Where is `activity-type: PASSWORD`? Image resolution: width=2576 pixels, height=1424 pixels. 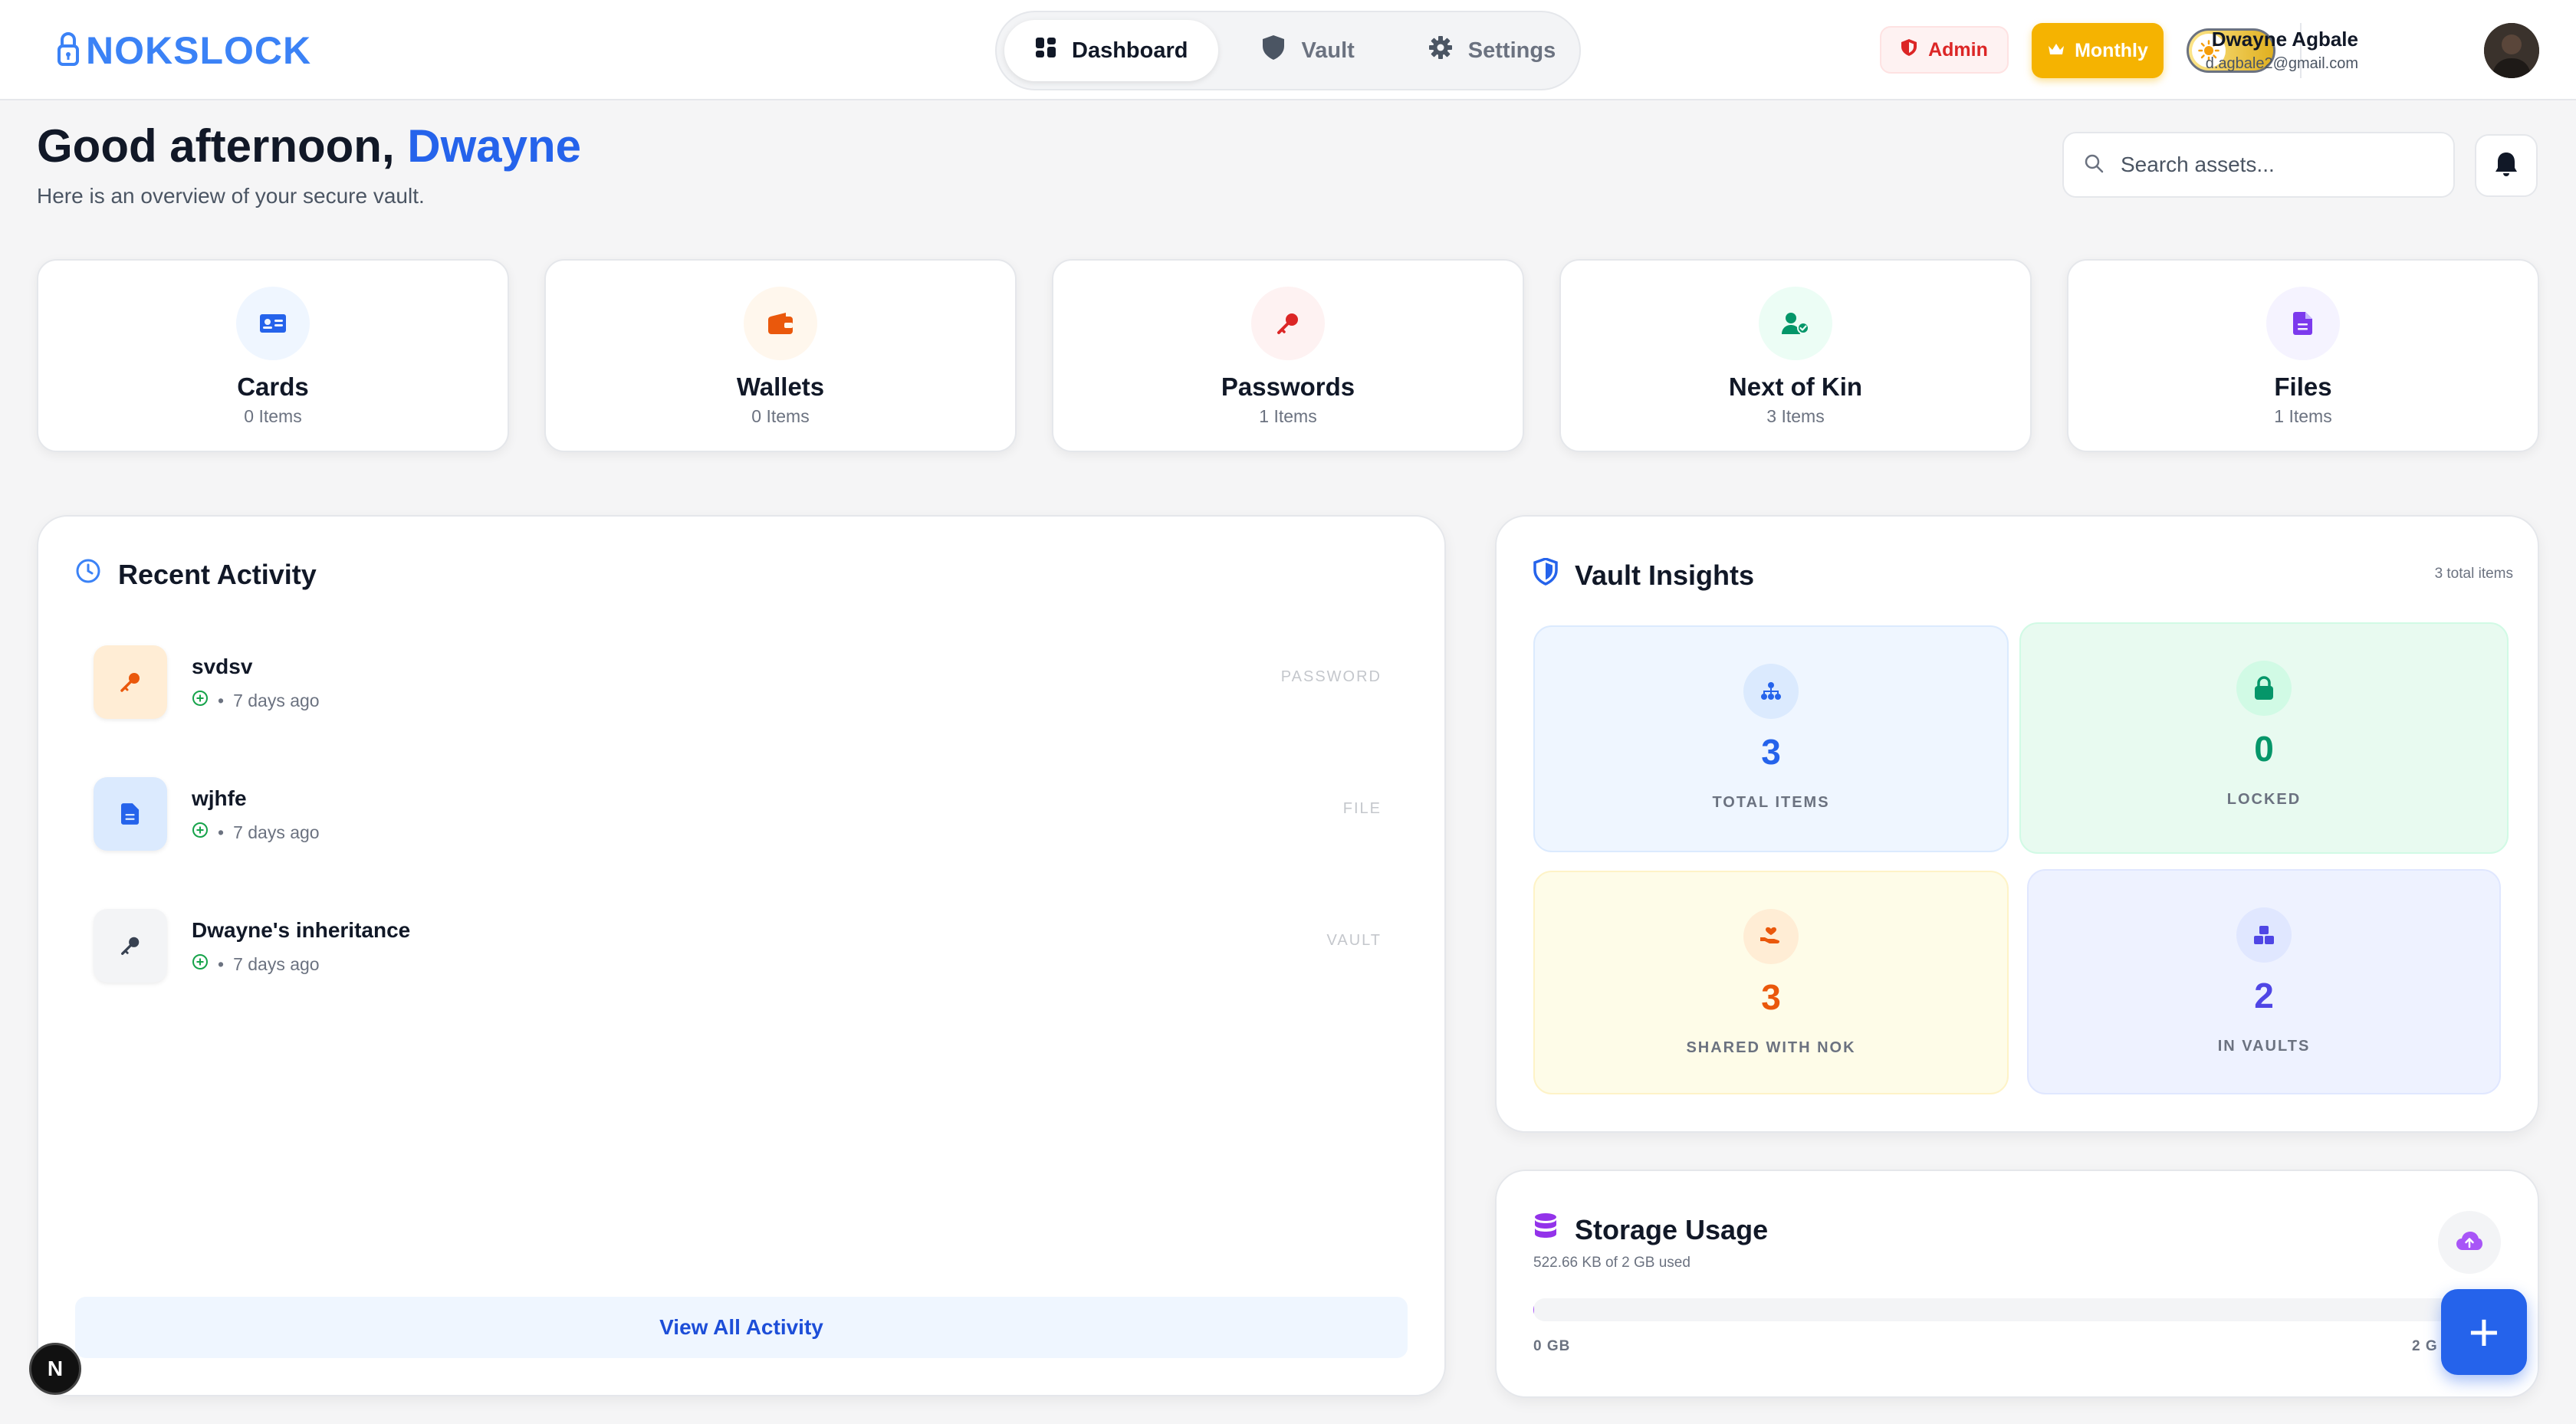 activity-type: PASSWORD is located at coordinates (1331, 676).